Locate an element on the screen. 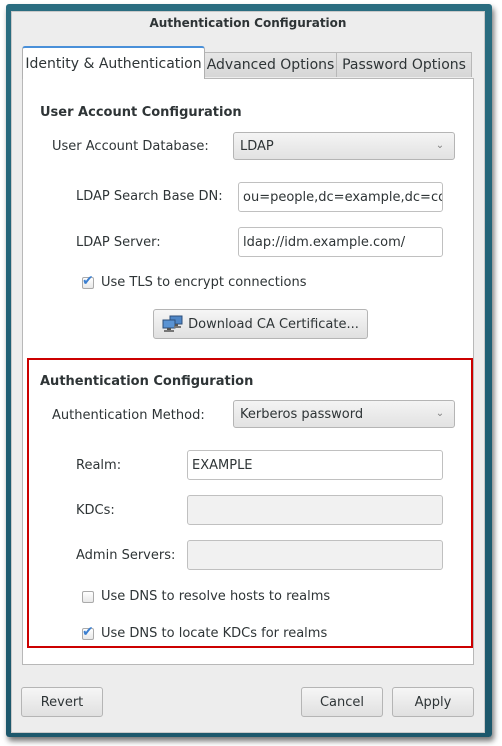  auth-method-label: Authentication Method: is located at coordinates (128, 415).